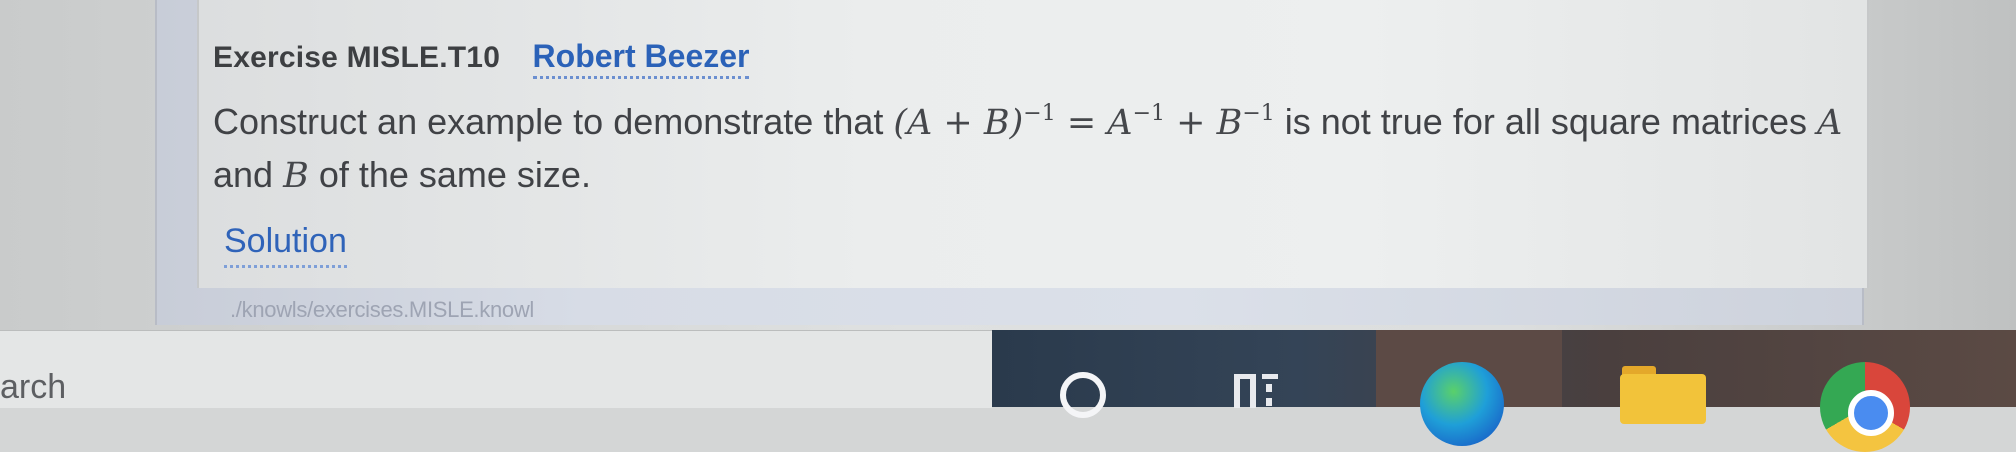 The height and width of the screenshot is (452, 2016). What do you see at coordinates (1094, 123) in the screenshot?
I see `math-term-a: = A` at bounding box center [1094, 123].